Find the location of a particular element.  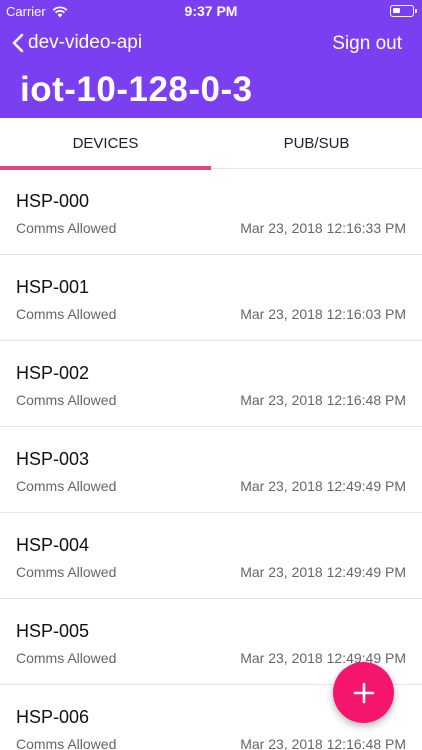

sign-out-button: Sign out is located at coordinates (367, 44).